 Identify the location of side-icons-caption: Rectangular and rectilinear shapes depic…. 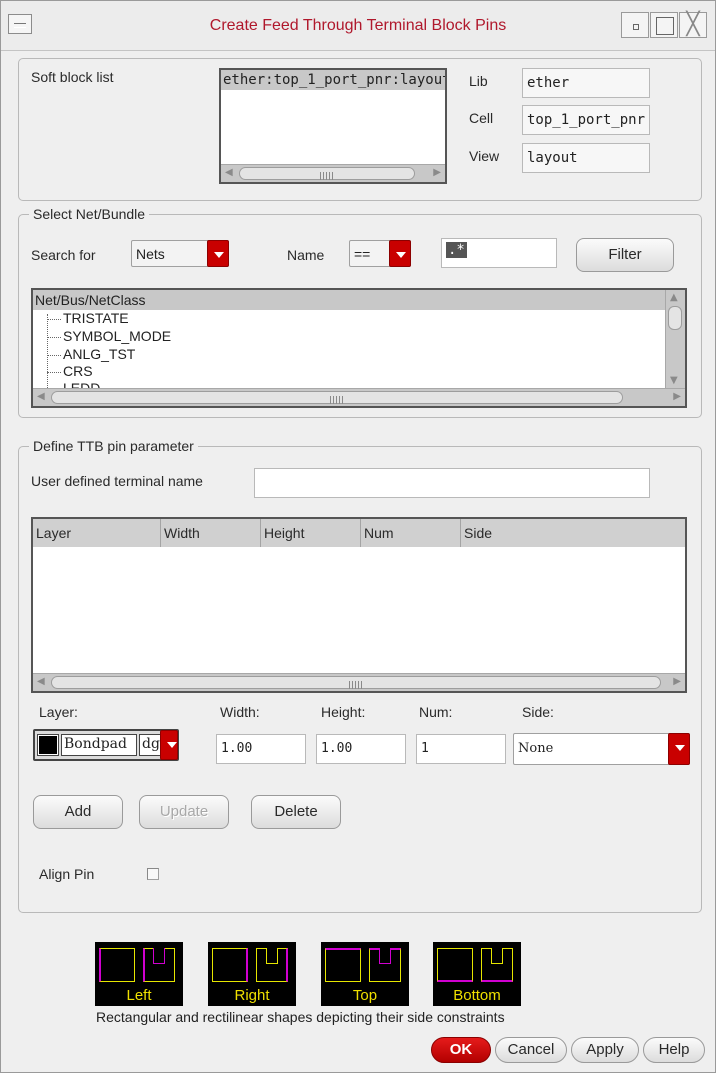
(300, 1017).